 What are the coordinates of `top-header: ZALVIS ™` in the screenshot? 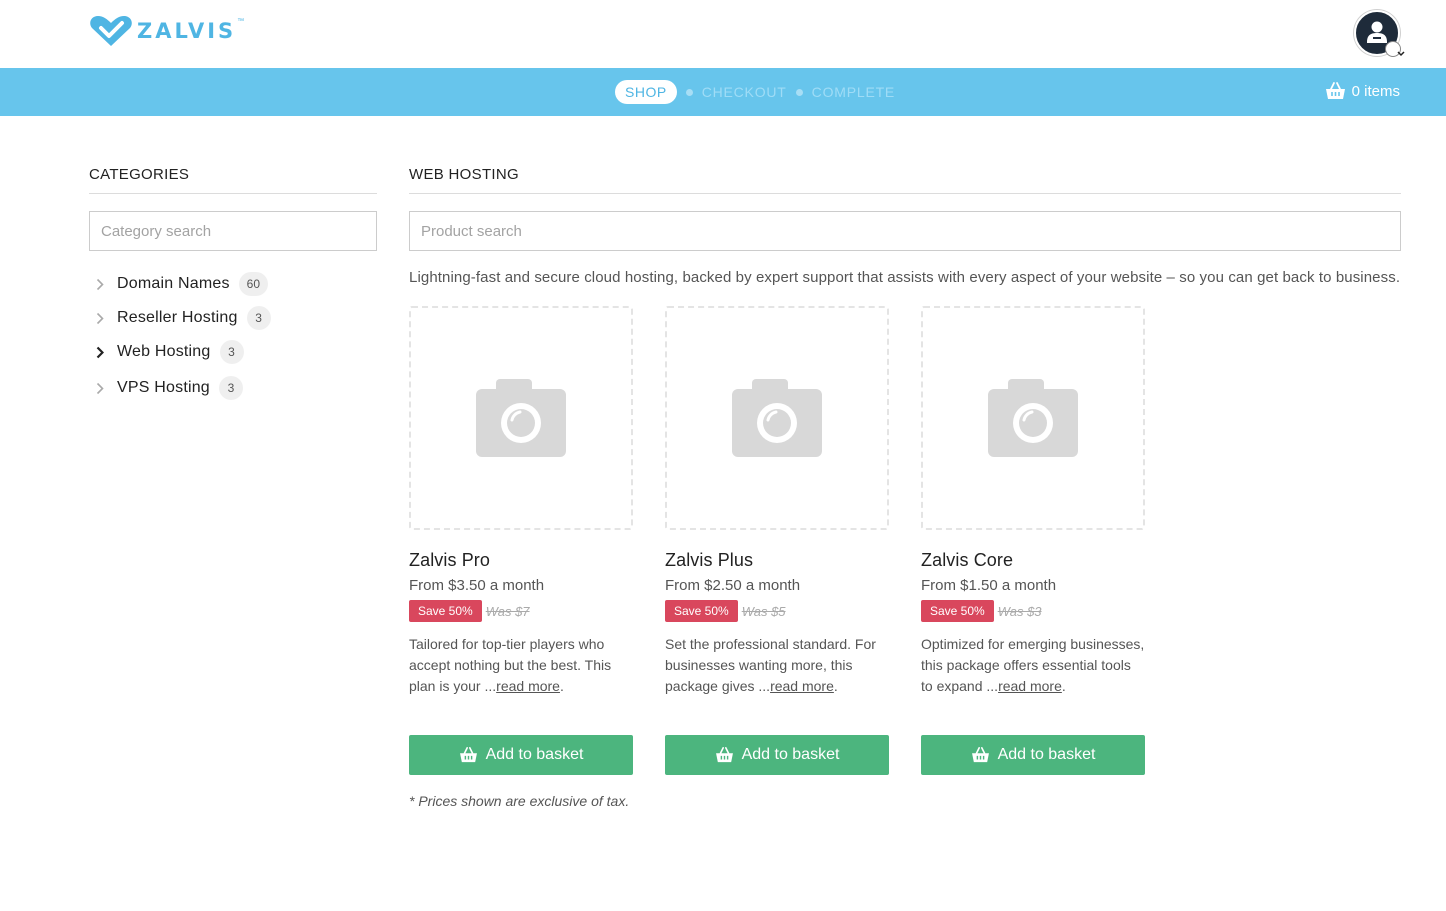 It's located at (723, 34).